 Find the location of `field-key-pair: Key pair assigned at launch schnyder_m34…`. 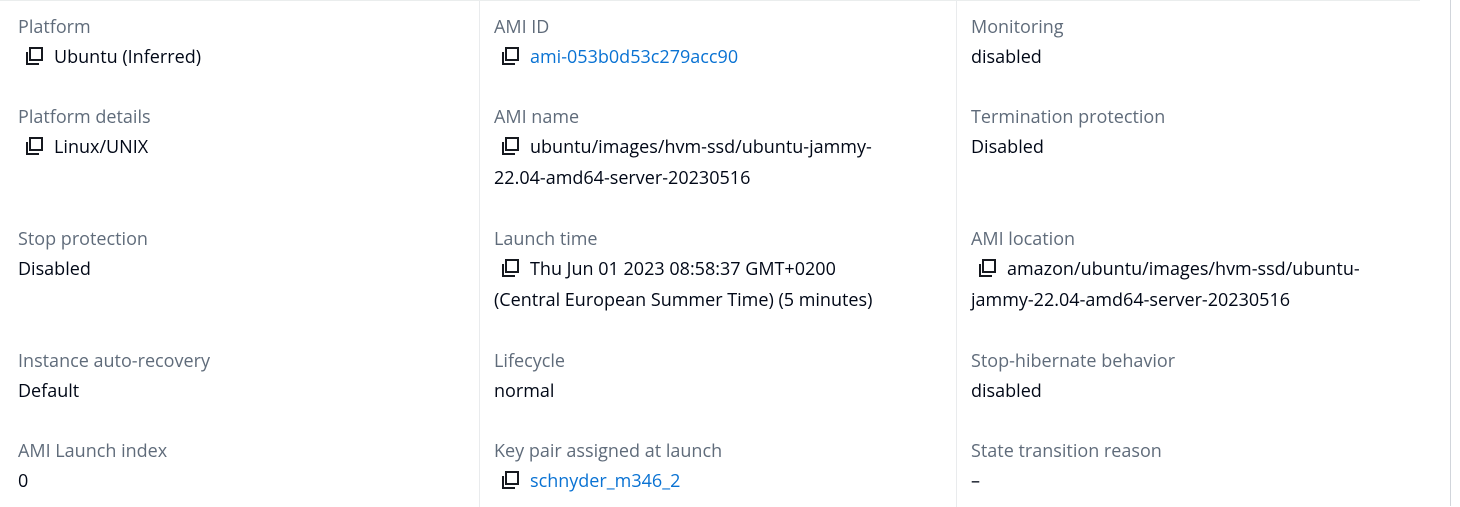

field-key-pair: Key pair assigned at launch schnyder_m34… is located at coordinates (719, 468).